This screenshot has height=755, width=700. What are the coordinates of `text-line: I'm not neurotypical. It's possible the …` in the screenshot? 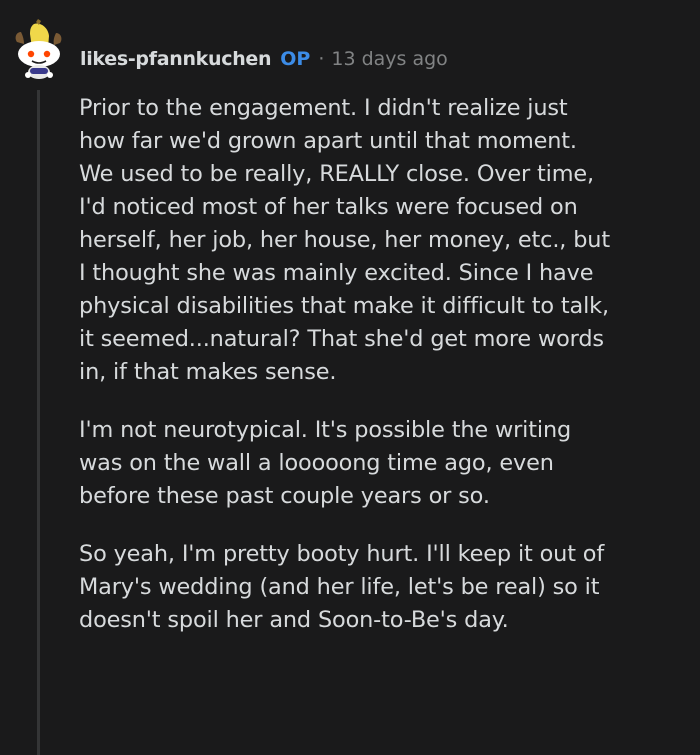 It's located at (325, 430).